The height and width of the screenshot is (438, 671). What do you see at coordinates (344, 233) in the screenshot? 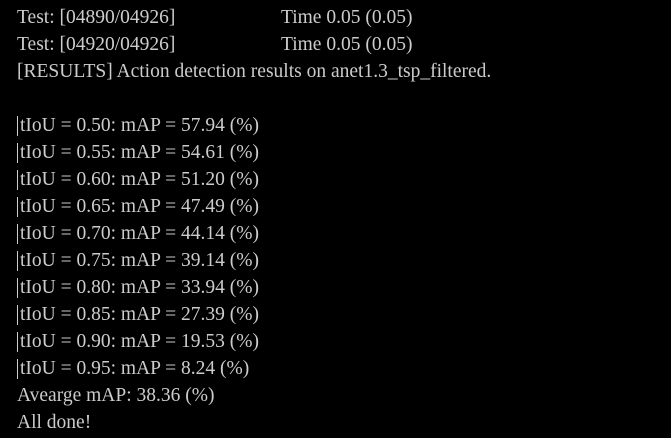
I see `result-row: tIoU = 0.70: mAP = 44.14 (%)` at bounding box center [344, 233].